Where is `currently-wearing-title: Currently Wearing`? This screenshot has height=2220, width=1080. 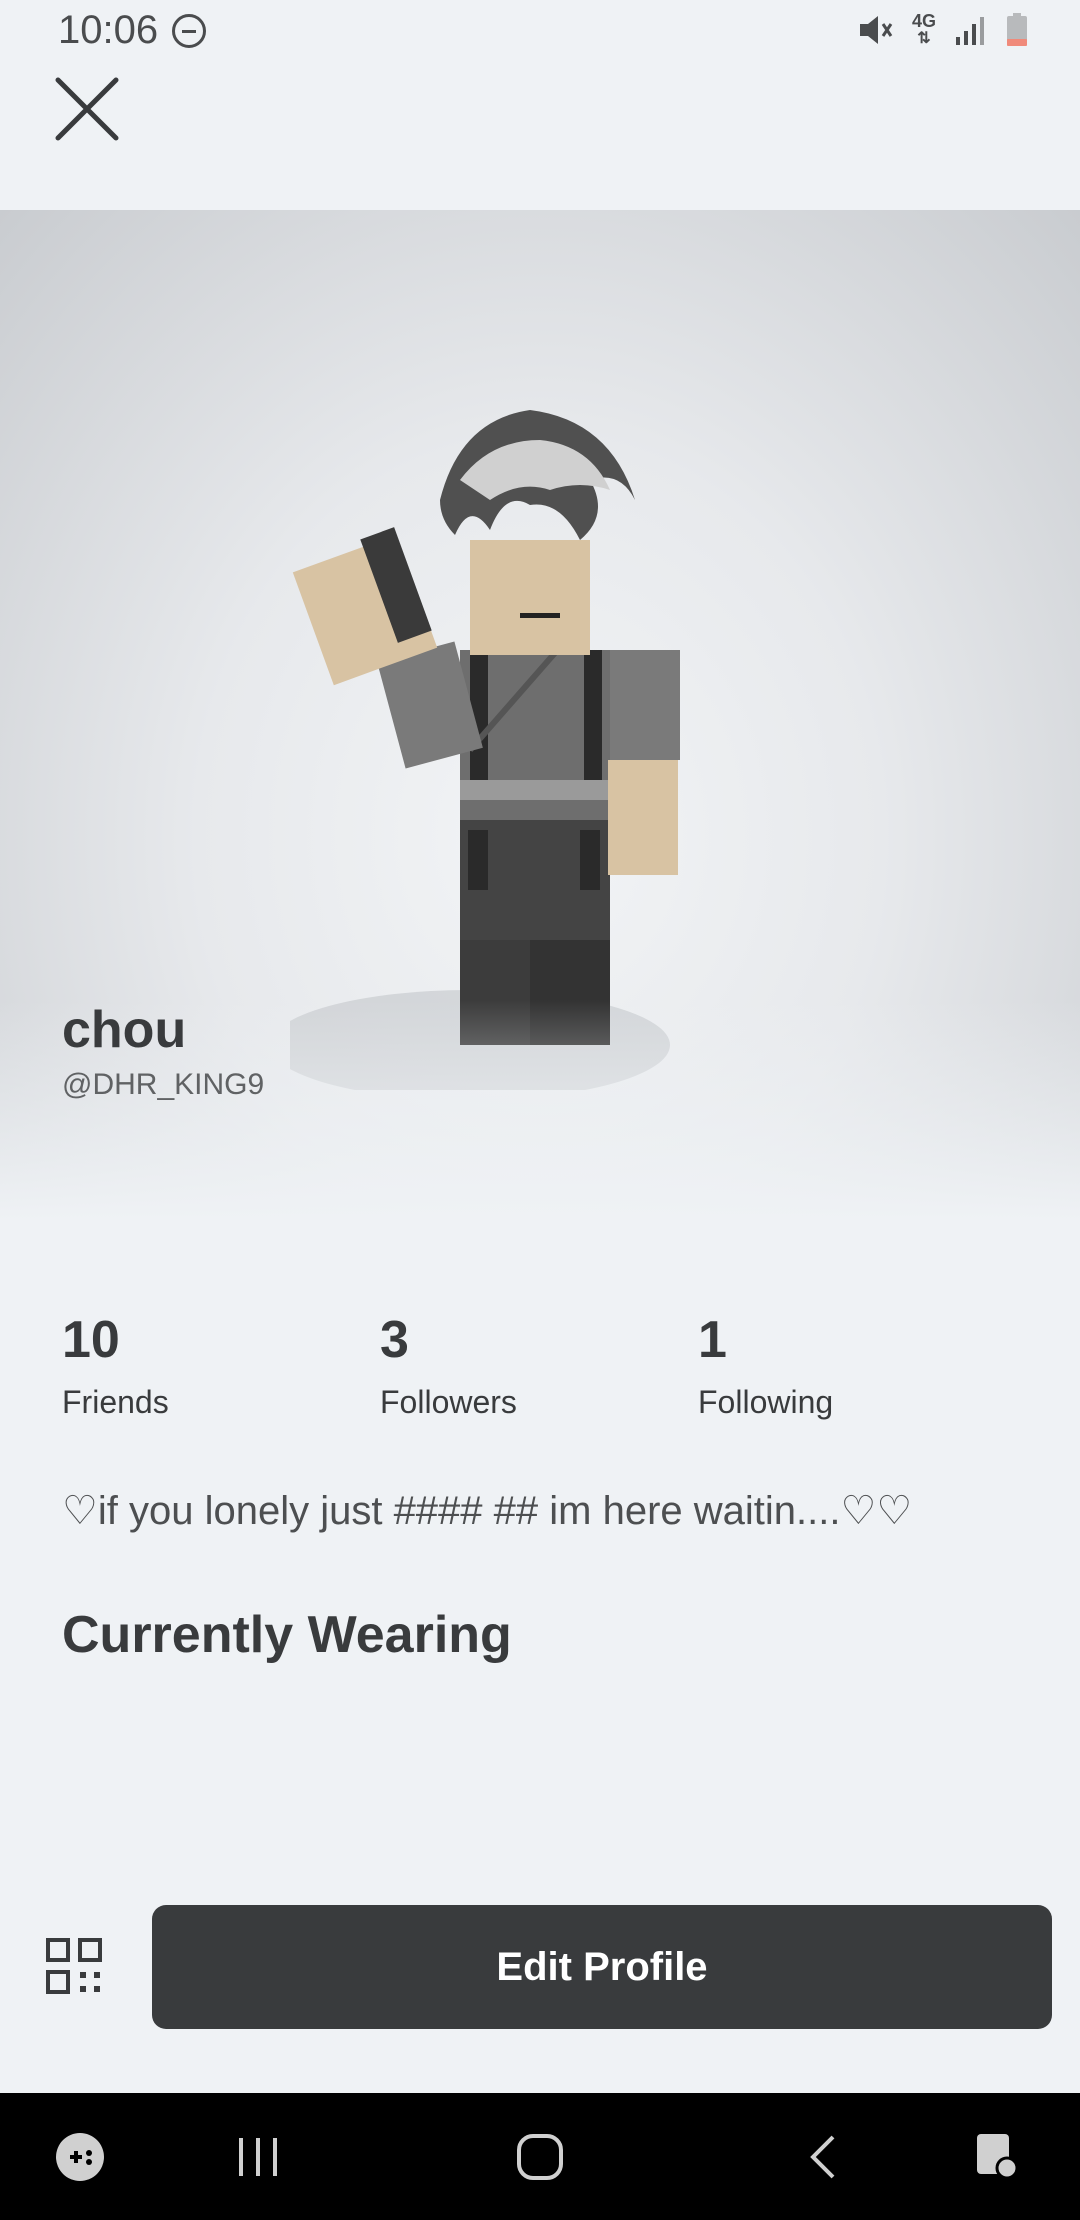
currently-wearing-title: Currently Wearing is located at coordinates (287, 1635).